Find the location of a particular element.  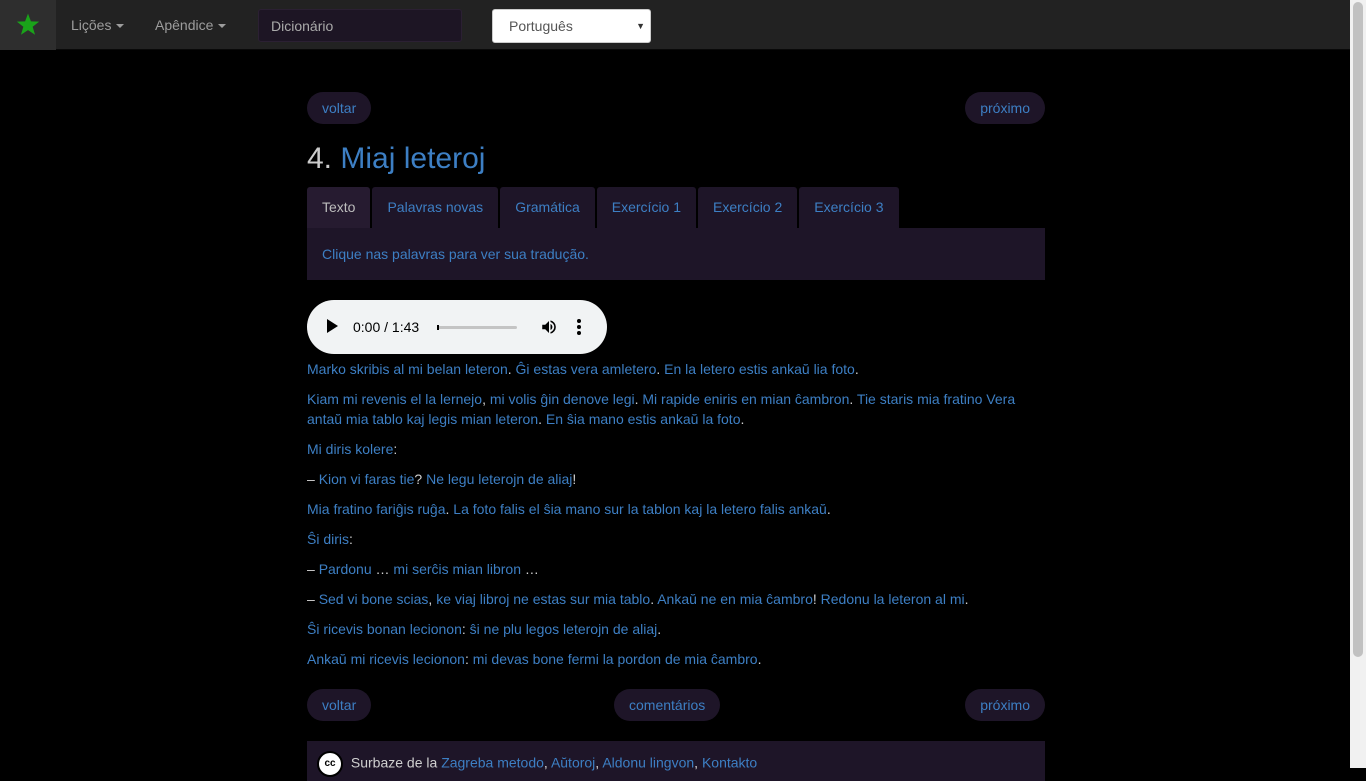

clickable-phrase: Sed vi bone scias is located at coordinates (374, 599).